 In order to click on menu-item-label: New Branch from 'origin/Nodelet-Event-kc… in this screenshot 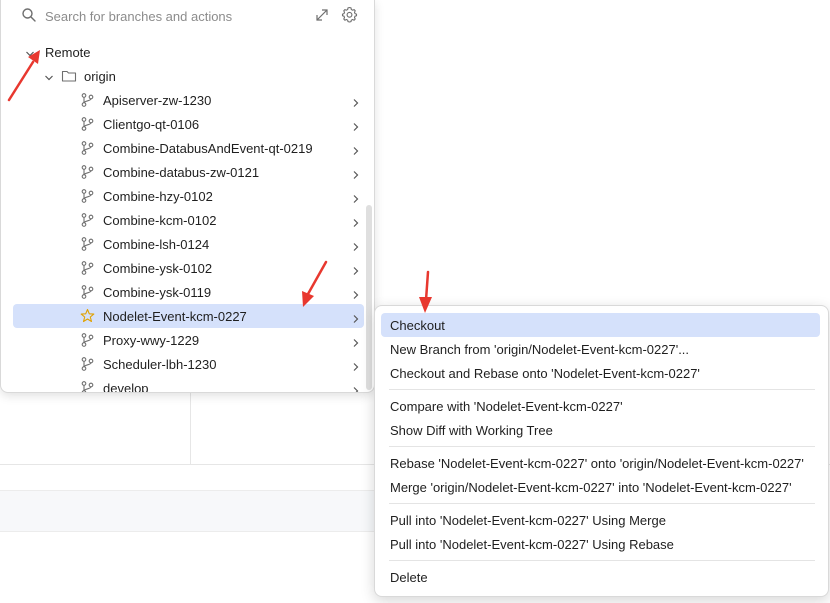, I will do `click(540, 349)`.